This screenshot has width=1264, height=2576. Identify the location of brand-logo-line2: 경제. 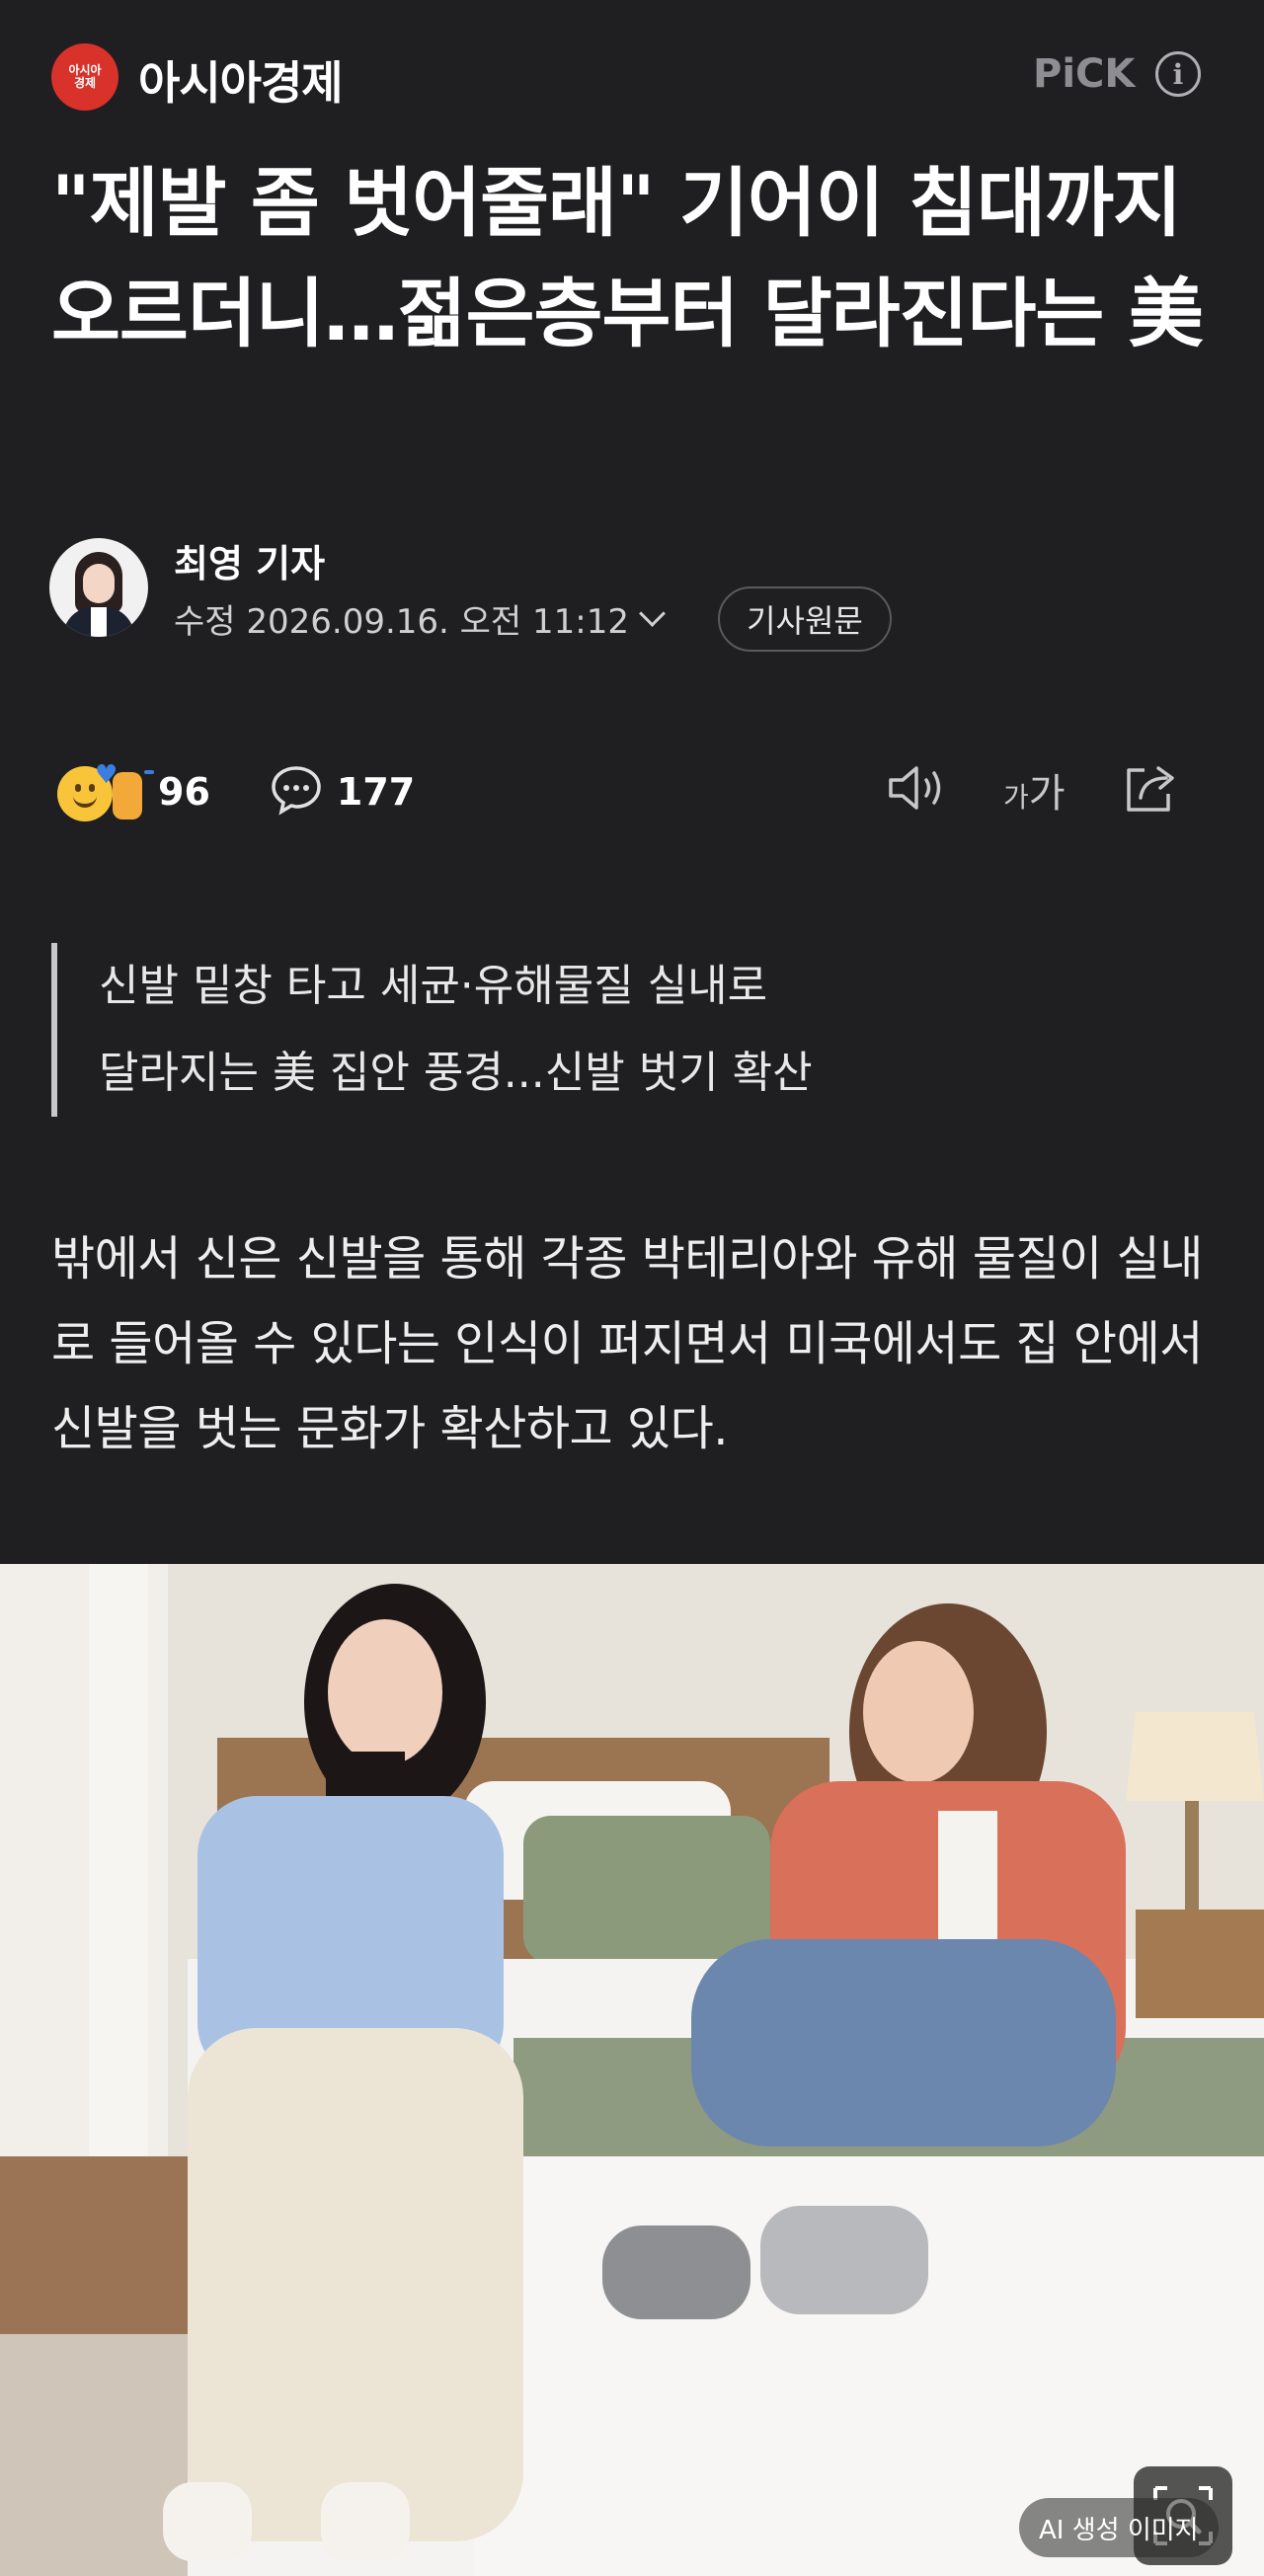
(85, 83).